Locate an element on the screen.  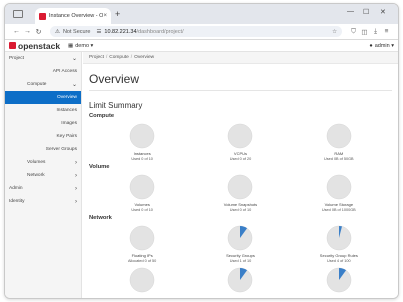
browser-tab: Instance Overview - Ope × is located at coordinates (73, 16).